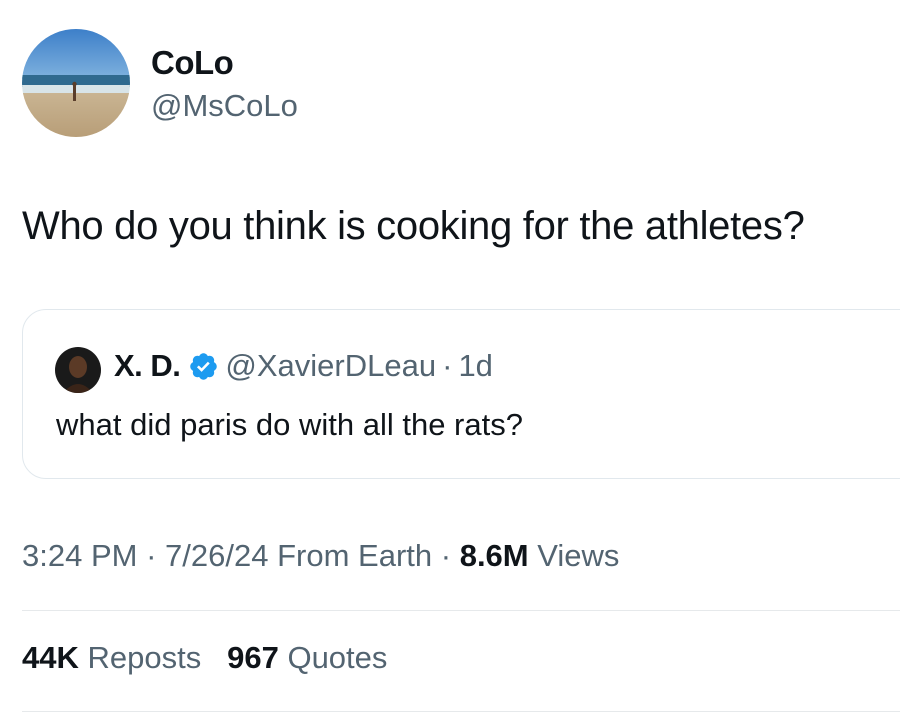  I want to click on quoted-timestamp: 1d, so click(475, 366).